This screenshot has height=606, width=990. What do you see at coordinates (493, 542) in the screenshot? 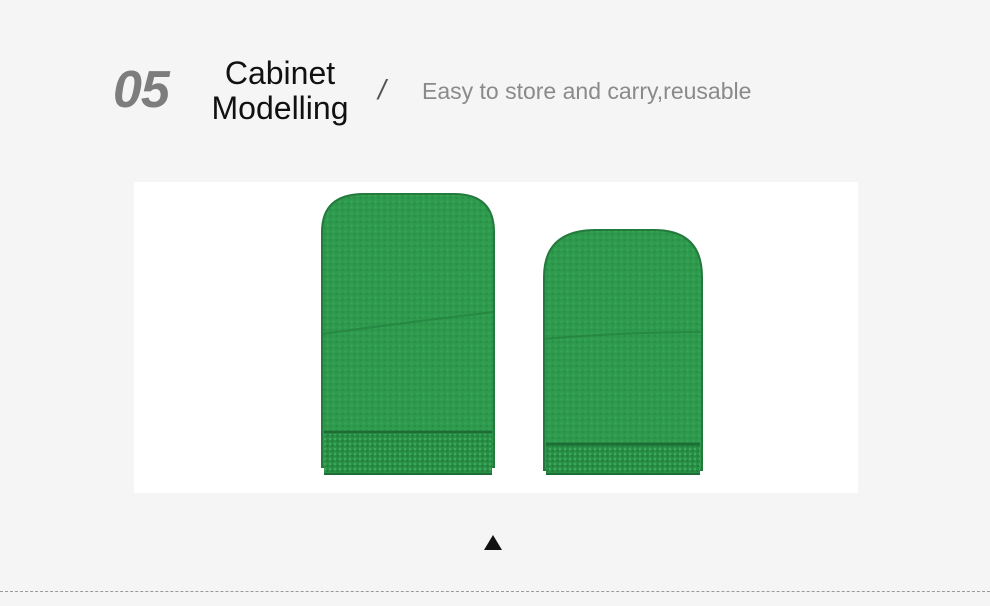
I see `up-triangle-icon` at bounding box center [493, 542].